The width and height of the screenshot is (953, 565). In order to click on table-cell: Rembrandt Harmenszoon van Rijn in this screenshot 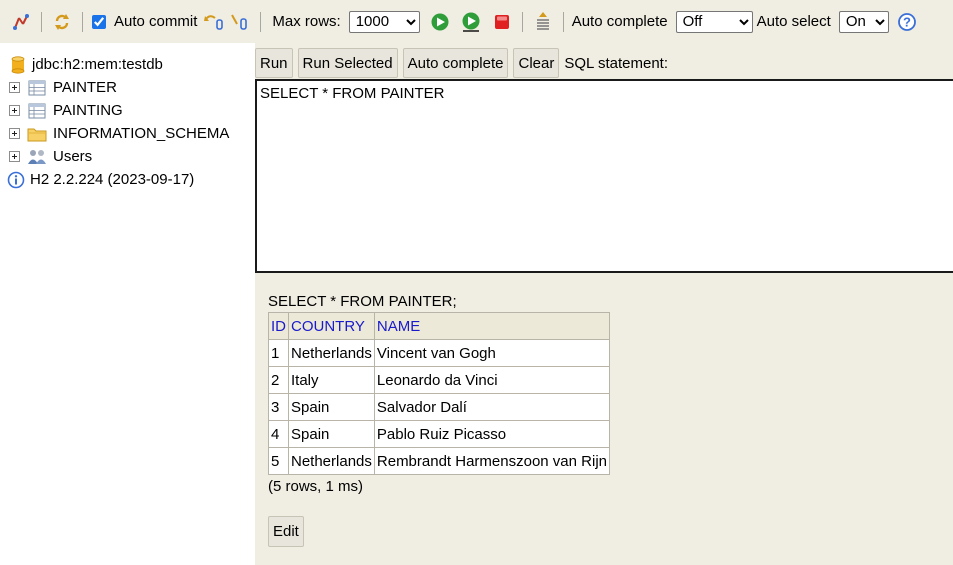, I will do `click(492, 461)`.